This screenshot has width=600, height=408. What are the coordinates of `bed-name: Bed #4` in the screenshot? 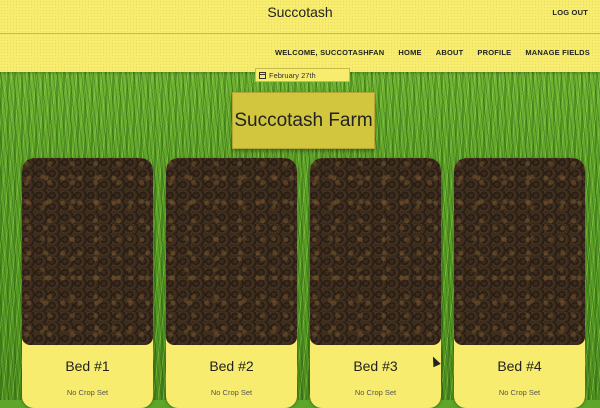 It's located at (519, 366).